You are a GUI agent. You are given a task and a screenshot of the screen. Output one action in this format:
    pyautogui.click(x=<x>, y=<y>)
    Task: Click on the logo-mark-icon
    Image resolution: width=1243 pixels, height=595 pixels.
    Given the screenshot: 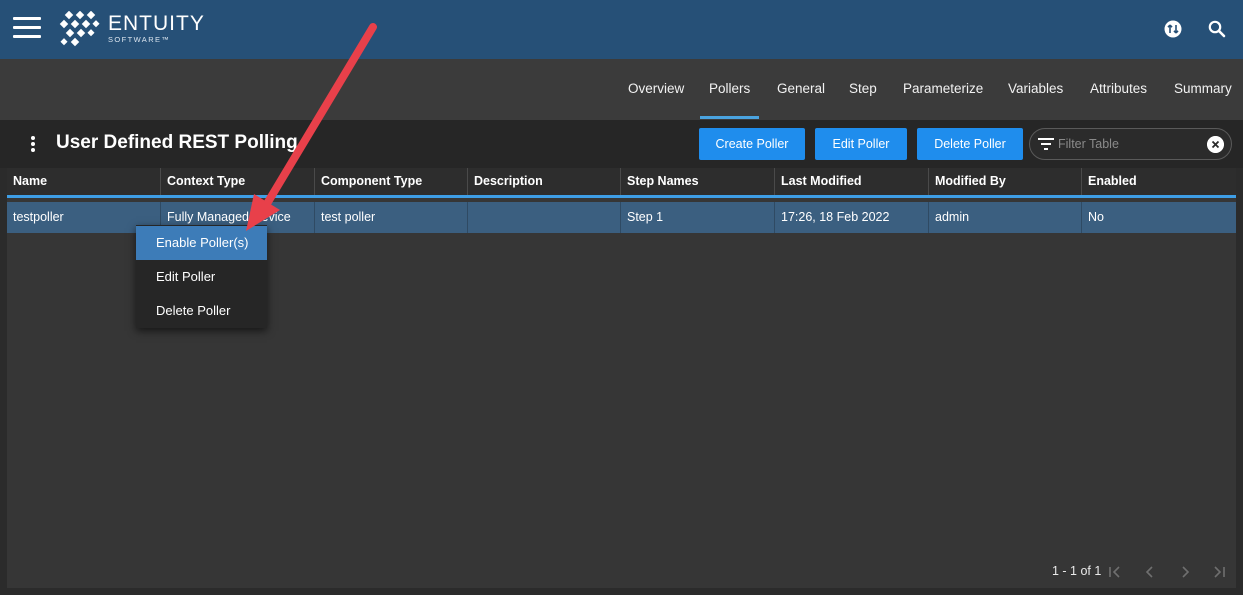 What is the action you would take?
    pyautogui.click(x=79, y=29)
    